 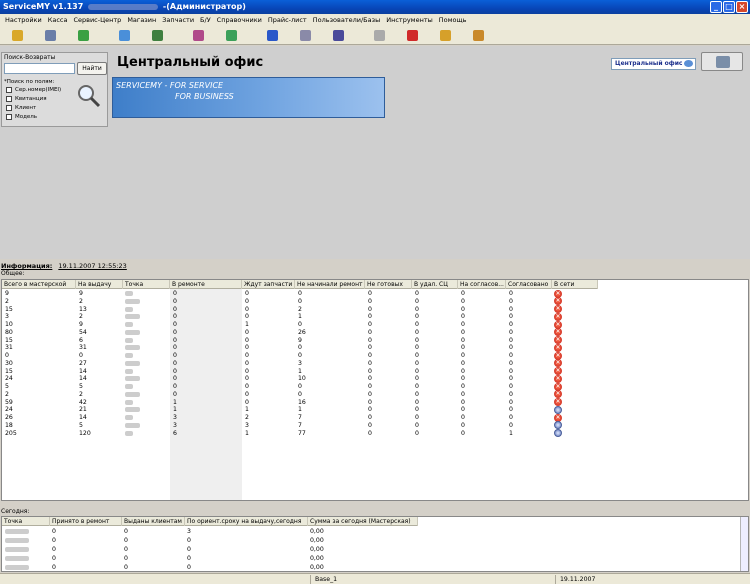 I want to click on column-header: На выдачу, so click(x=99, y=284).